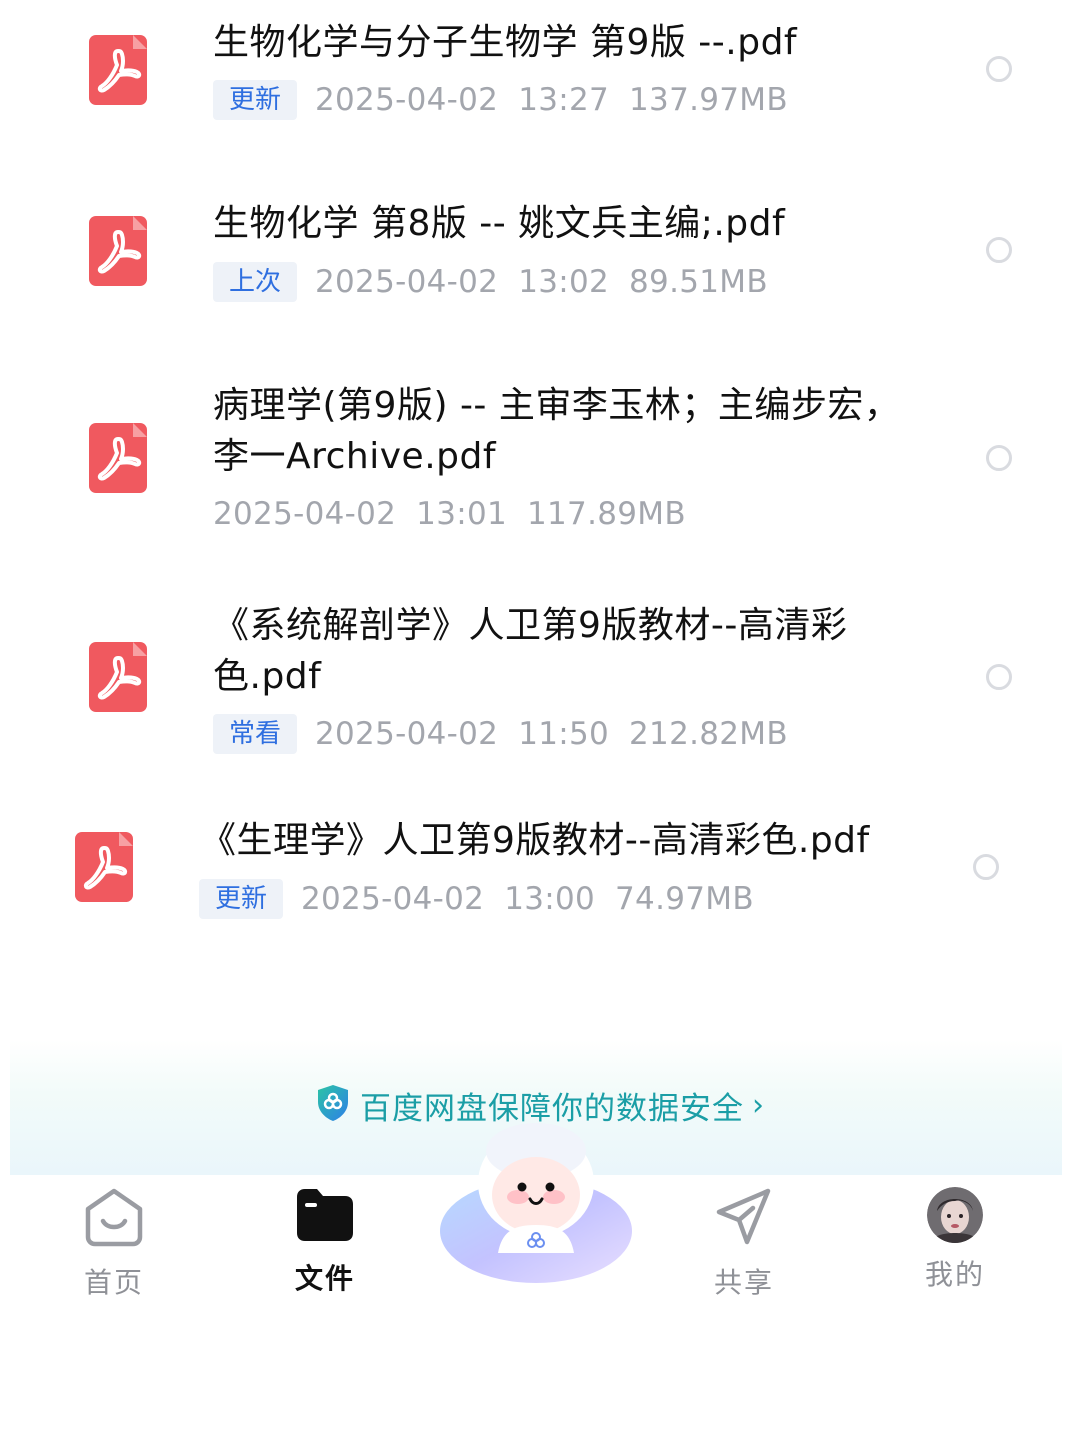 Image resolution: width=1080 pixels, height=1440 pixels. What do you see at coordinates (708, 100) in the screenshot?
I see `file-size: 137.97MB` at bounding box center [708, 100].